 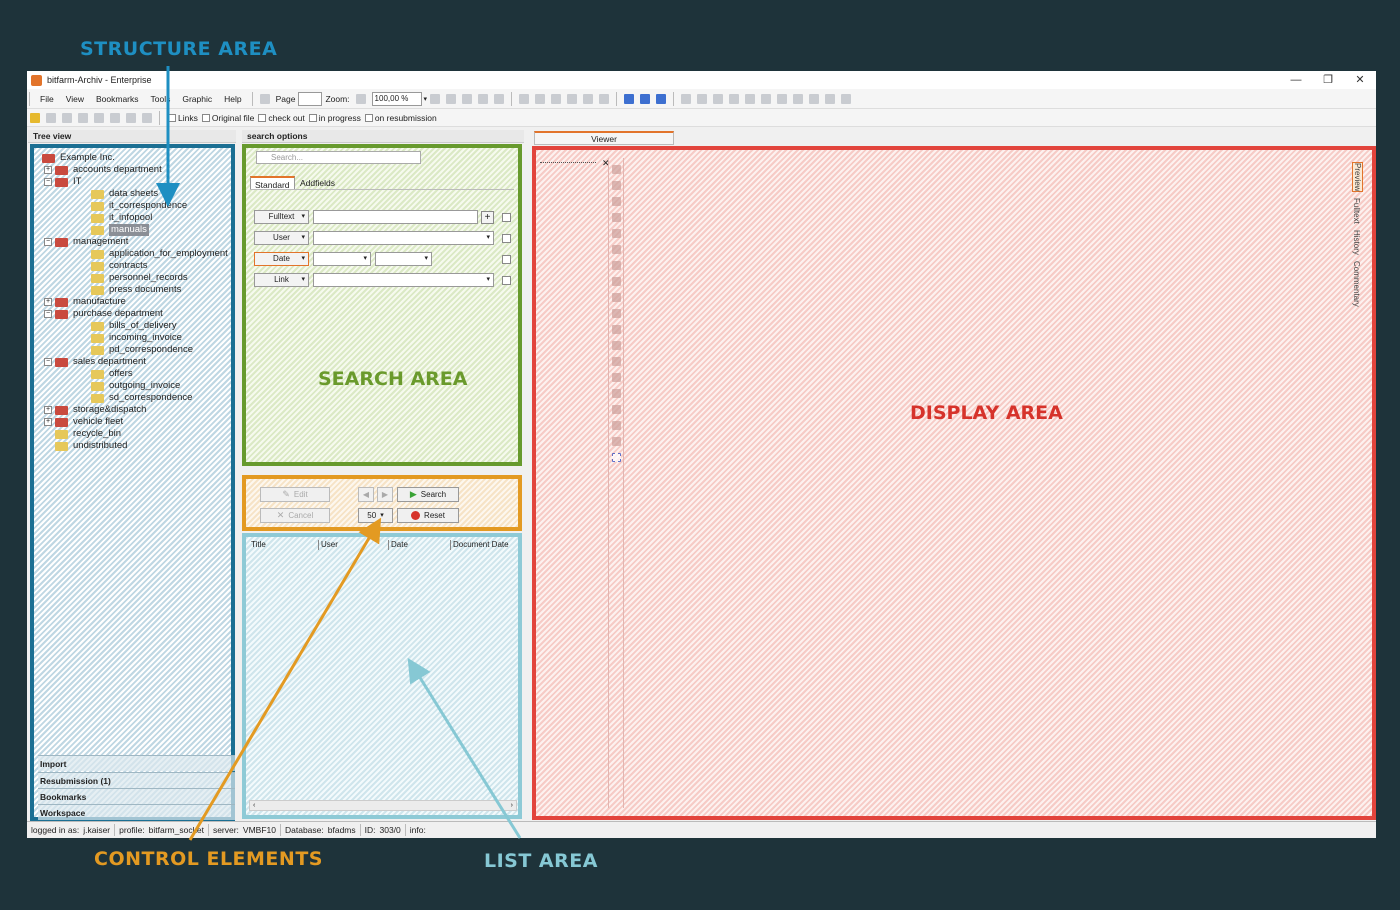 I want to click on control-arrow, so click(x=285, y=679).